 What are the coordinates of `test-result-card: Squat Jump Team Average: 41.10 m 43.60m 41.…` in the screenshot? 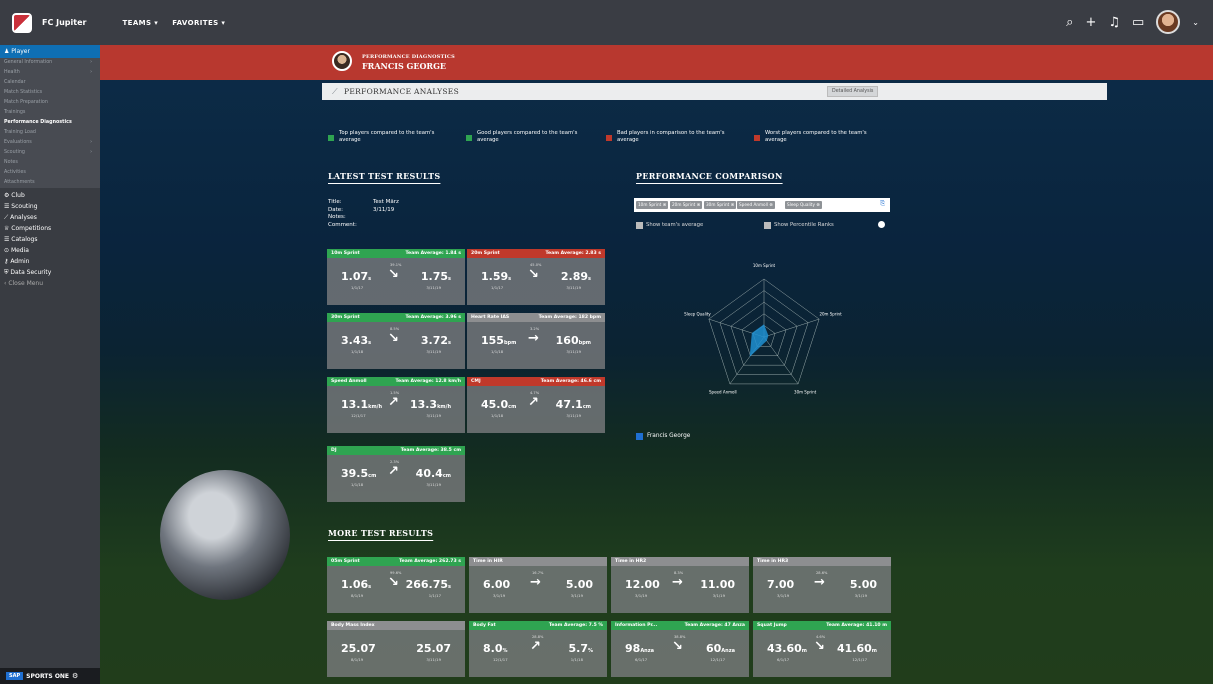 It's located at (822, 649).